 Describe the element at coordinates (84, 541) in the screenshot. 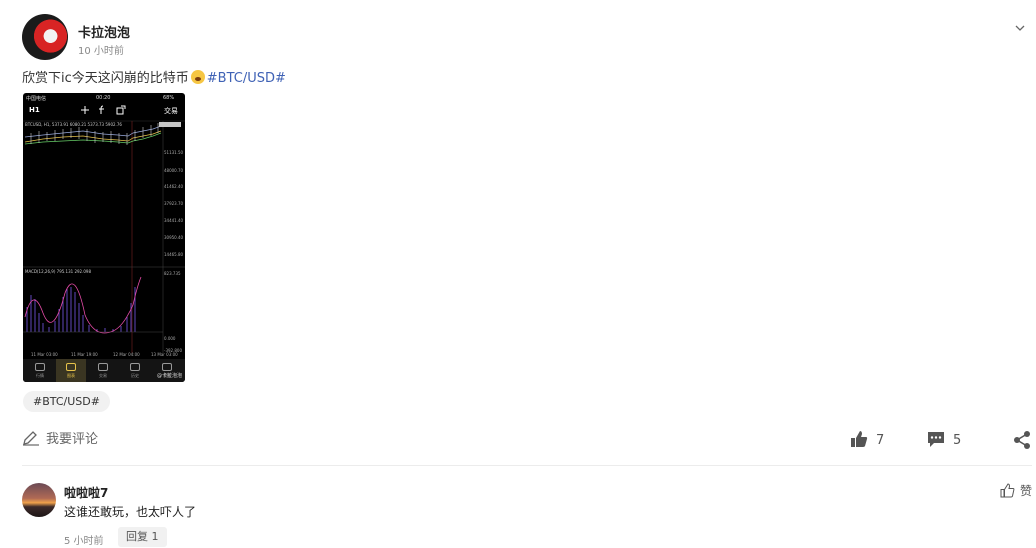

I see `comment-timestamp: 5 小时前` at that location.